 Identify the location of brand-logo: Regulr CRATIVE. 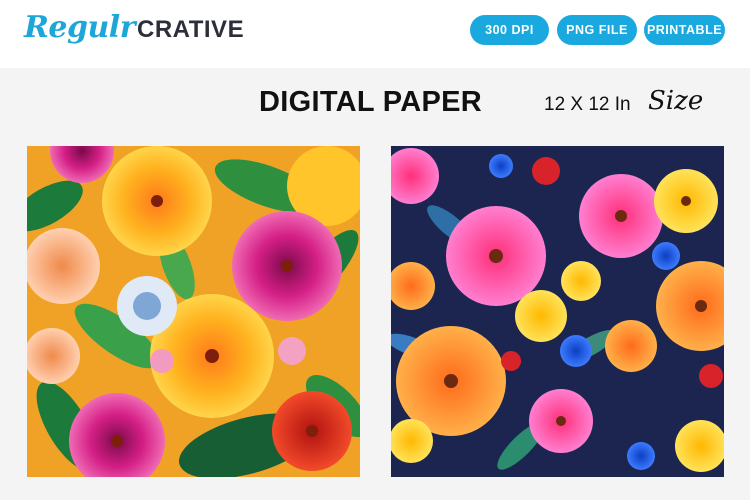
(134, 33).